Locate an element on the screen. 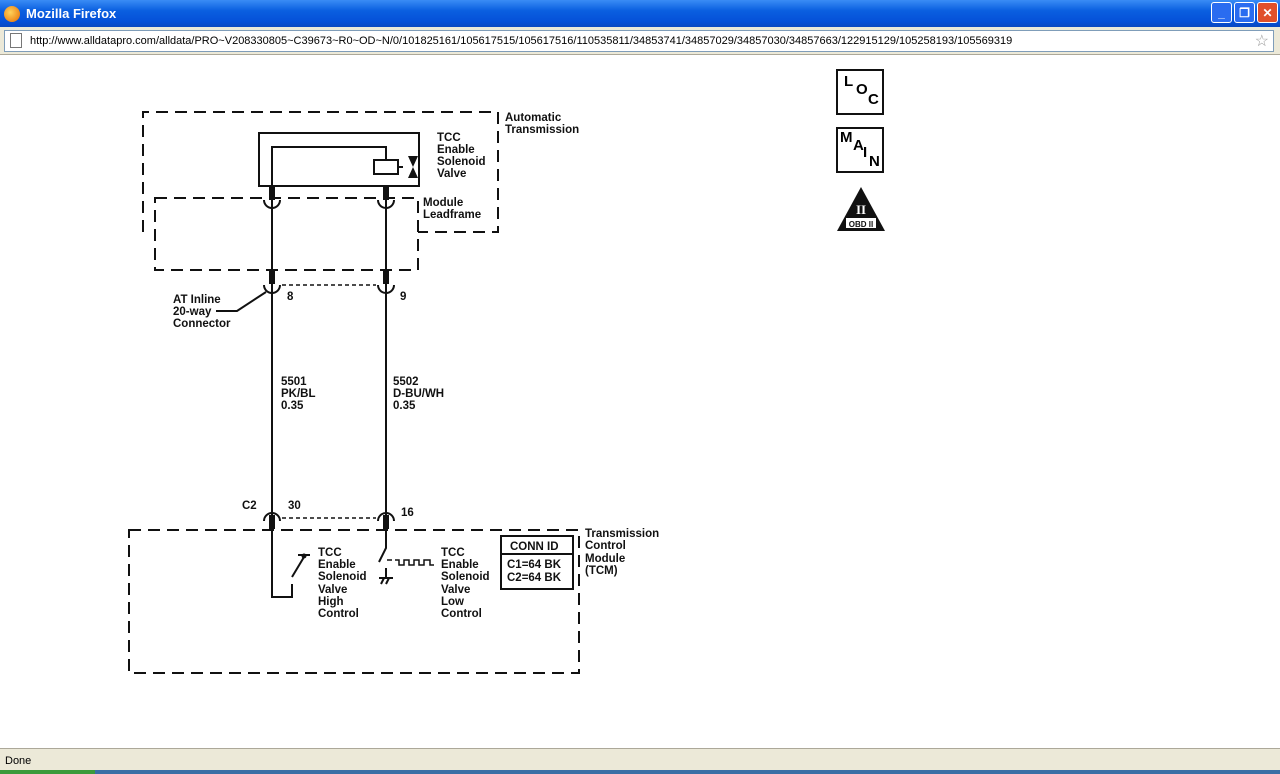  solenoid-coil-icon is located at coordinates (386, 167).